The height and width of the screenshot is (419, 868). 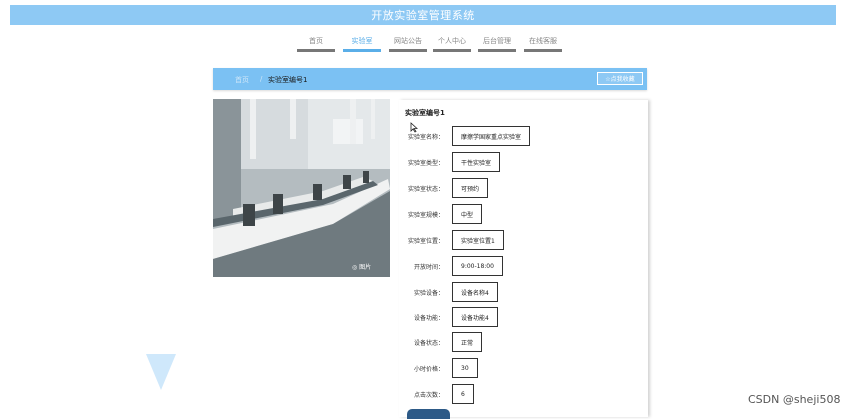 I want to click on site-title: 开放实验室管理系统, so click(x=423, y=15).